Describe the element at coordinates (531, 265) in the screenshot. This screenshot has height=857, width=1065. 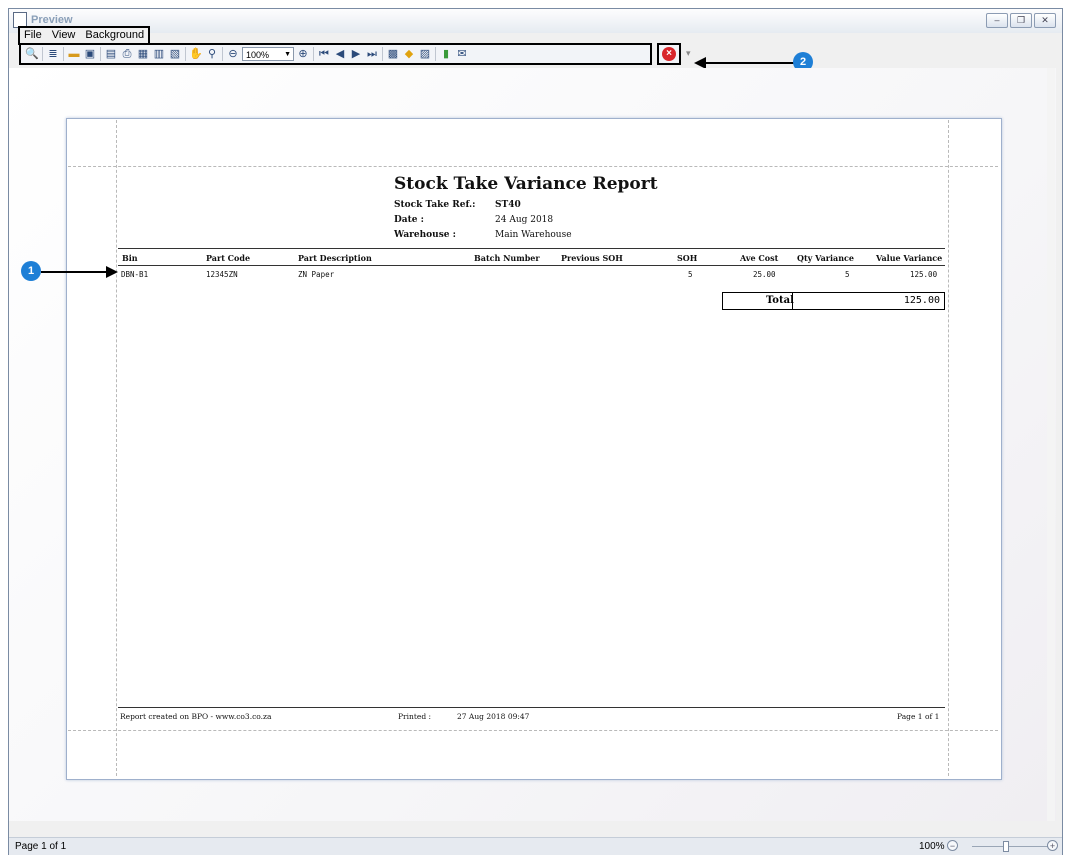
I see `table-header-rule` at that location.